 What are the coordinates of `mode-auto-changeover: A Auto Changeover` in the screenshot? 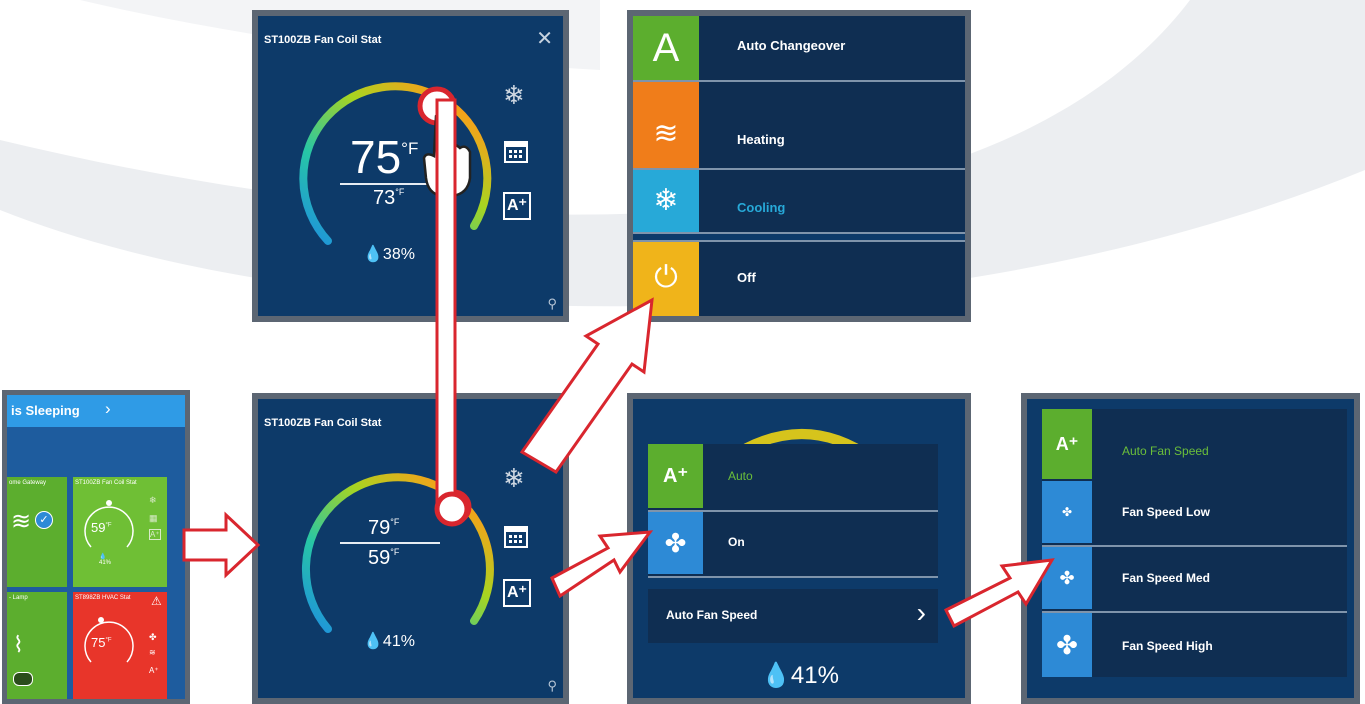 It's located at (799, 49).